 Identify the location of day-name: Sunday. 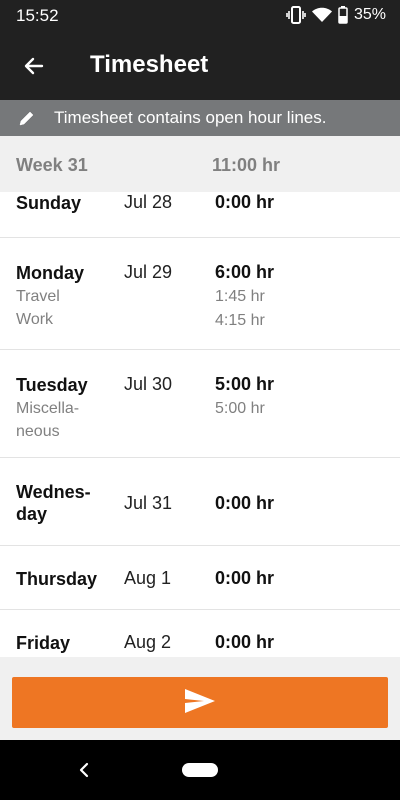
(49, 203).